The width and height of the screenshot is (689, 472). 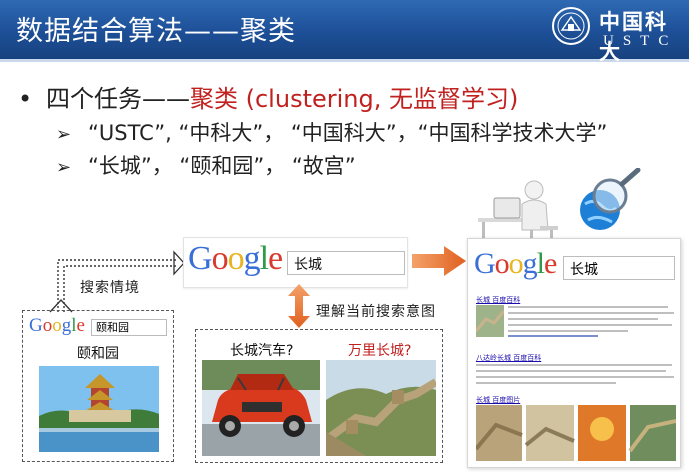 I want to click on result-link-1: 长城 百度百科, so click(x=498, y=300).